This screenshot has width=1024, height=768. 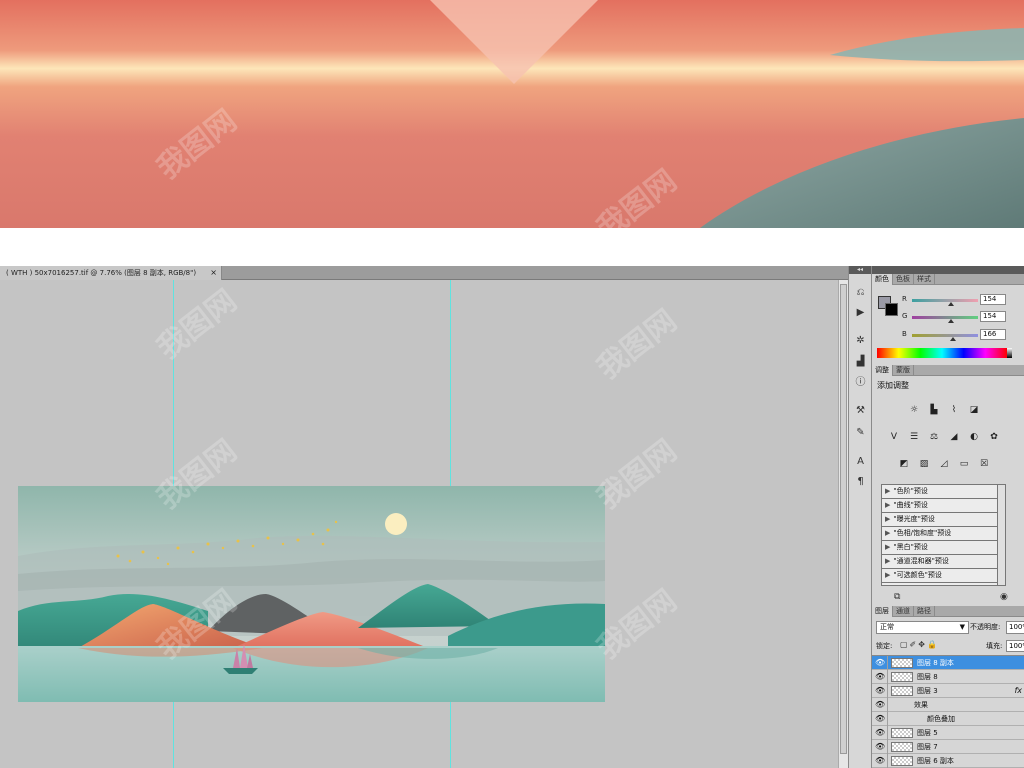 What do you see at coordinates (903, 611) in the screenshot?
I see `tab-channels: 通道` at bounding box center [903, 611].